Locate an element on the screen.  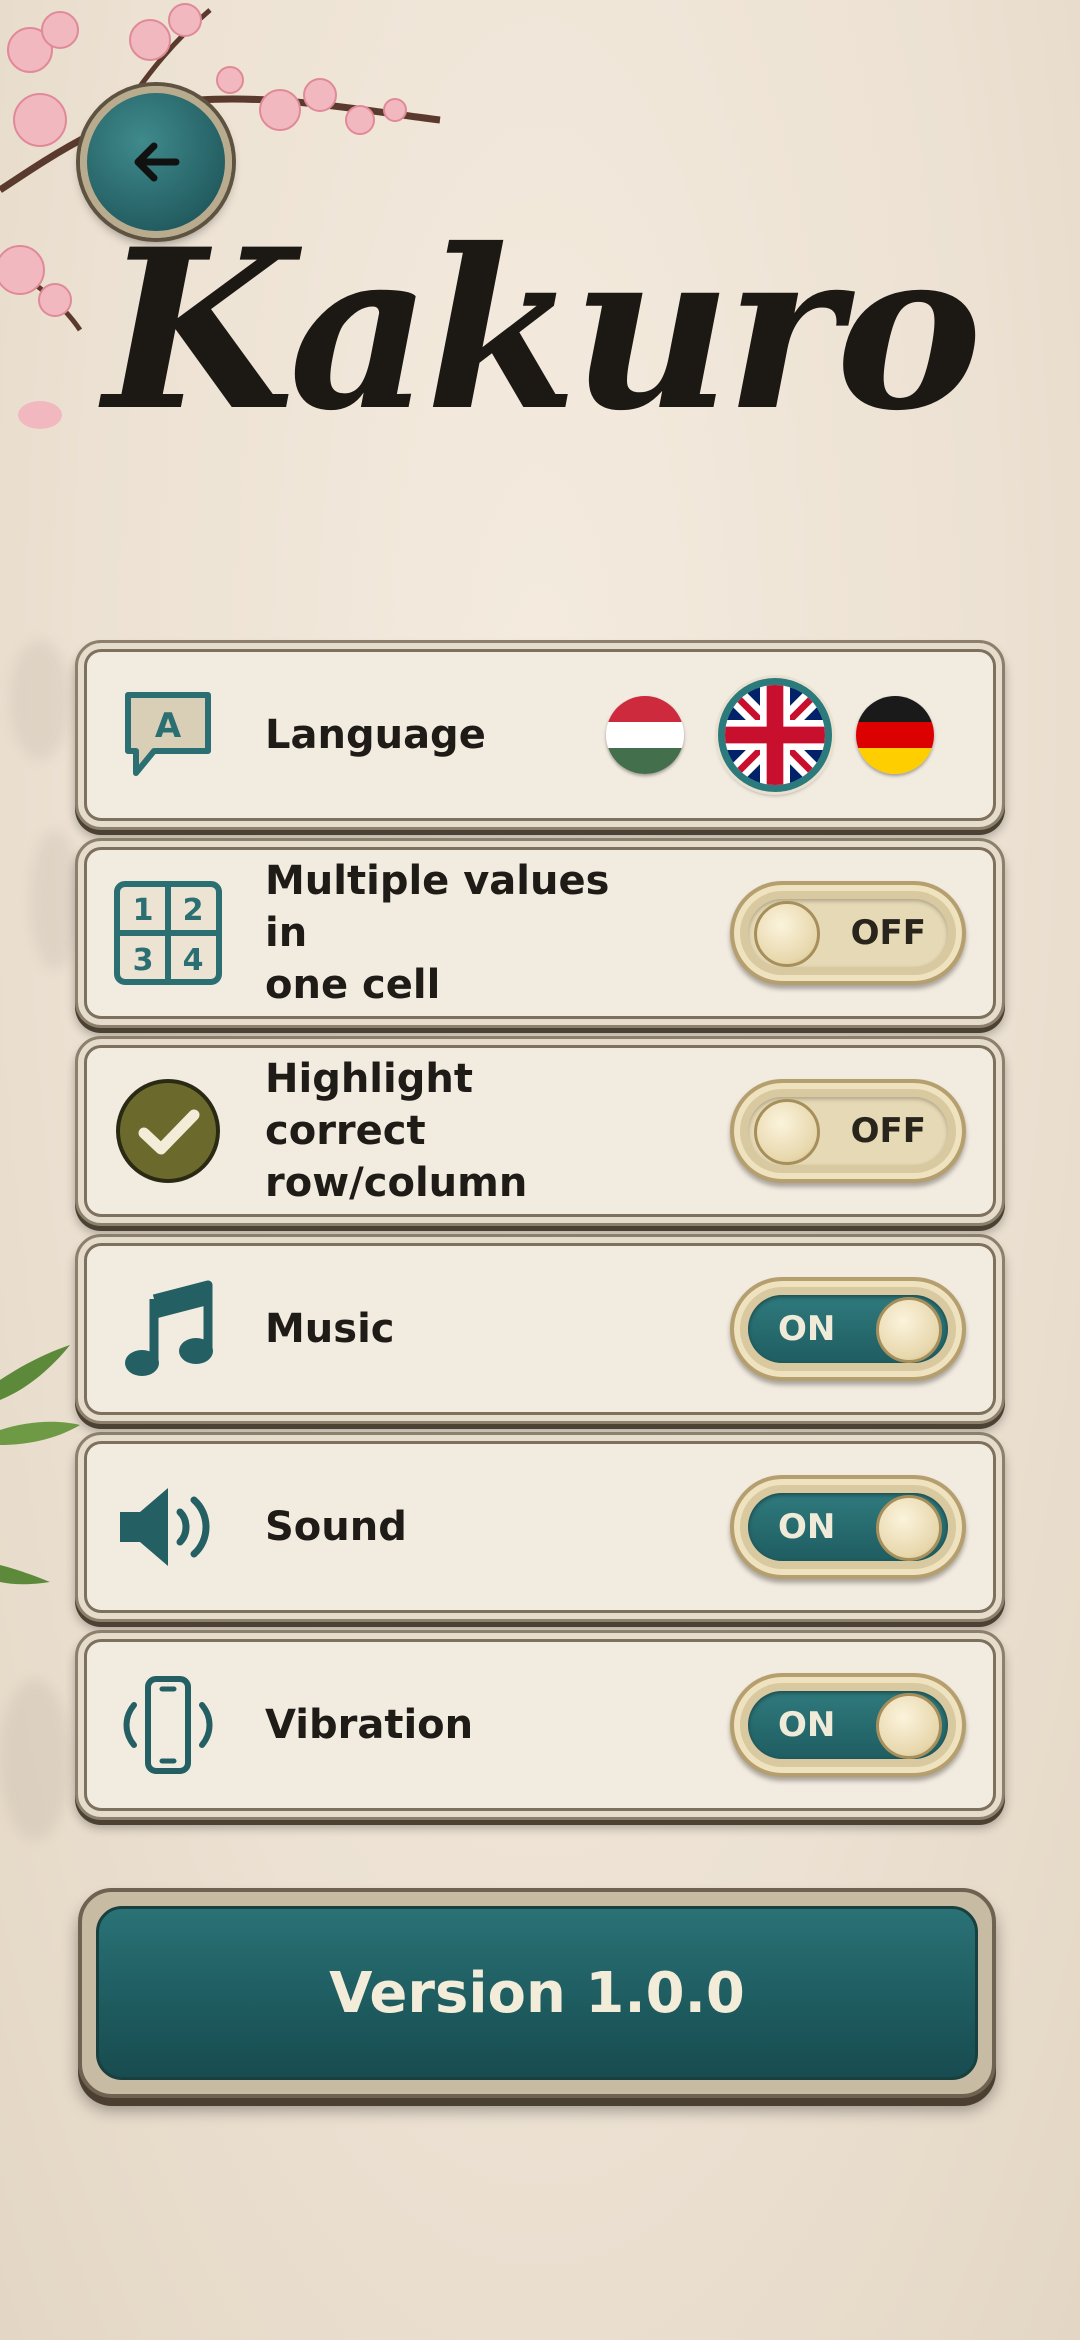
sound-toggle: ON is located at coordinates (848, 1527).